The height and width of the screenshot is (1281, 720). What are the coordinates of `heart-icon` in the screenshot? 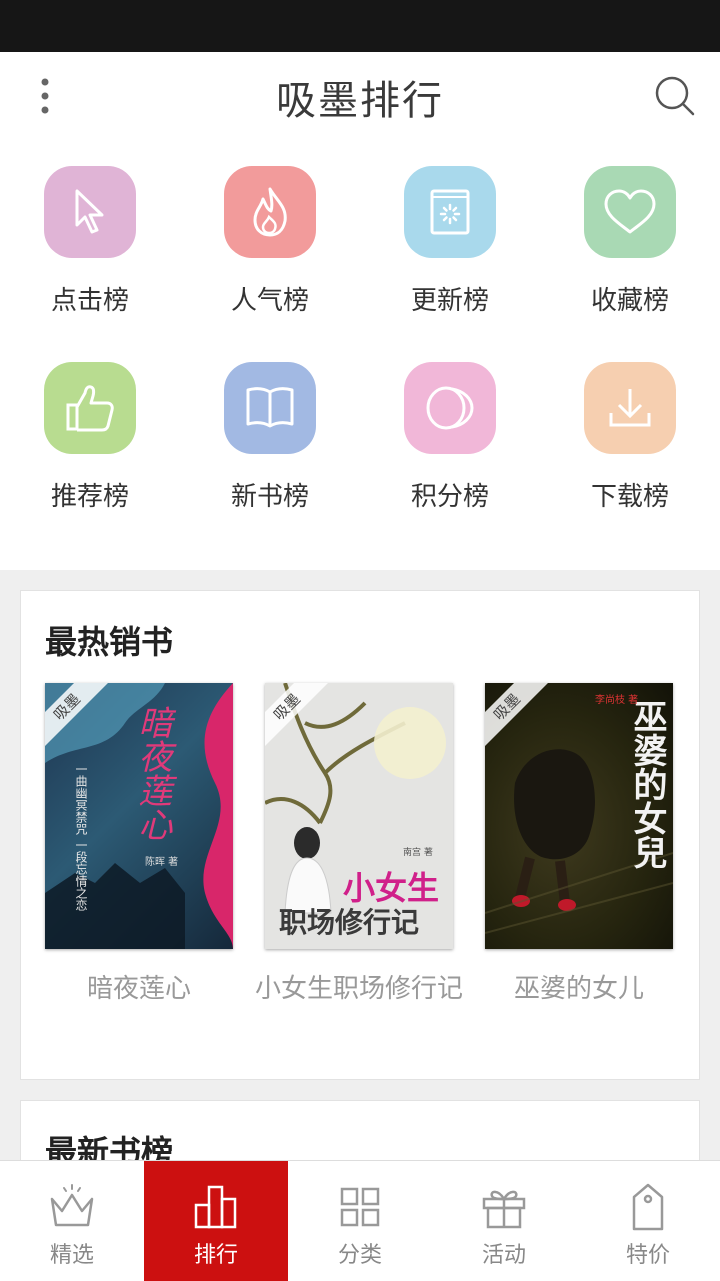 It's located at (630, 211).